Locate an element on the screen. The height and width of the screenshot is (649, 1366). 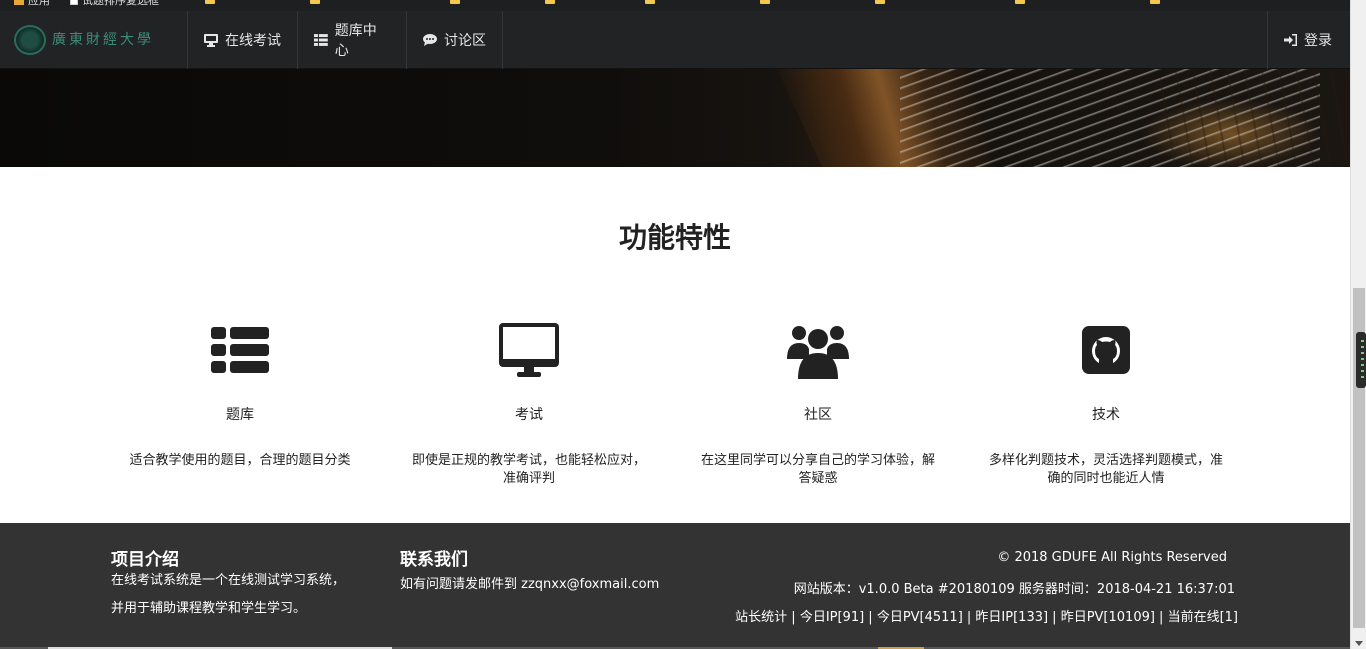
brand-logo: 廣東財經大學 is located at coordinates (93, 40).